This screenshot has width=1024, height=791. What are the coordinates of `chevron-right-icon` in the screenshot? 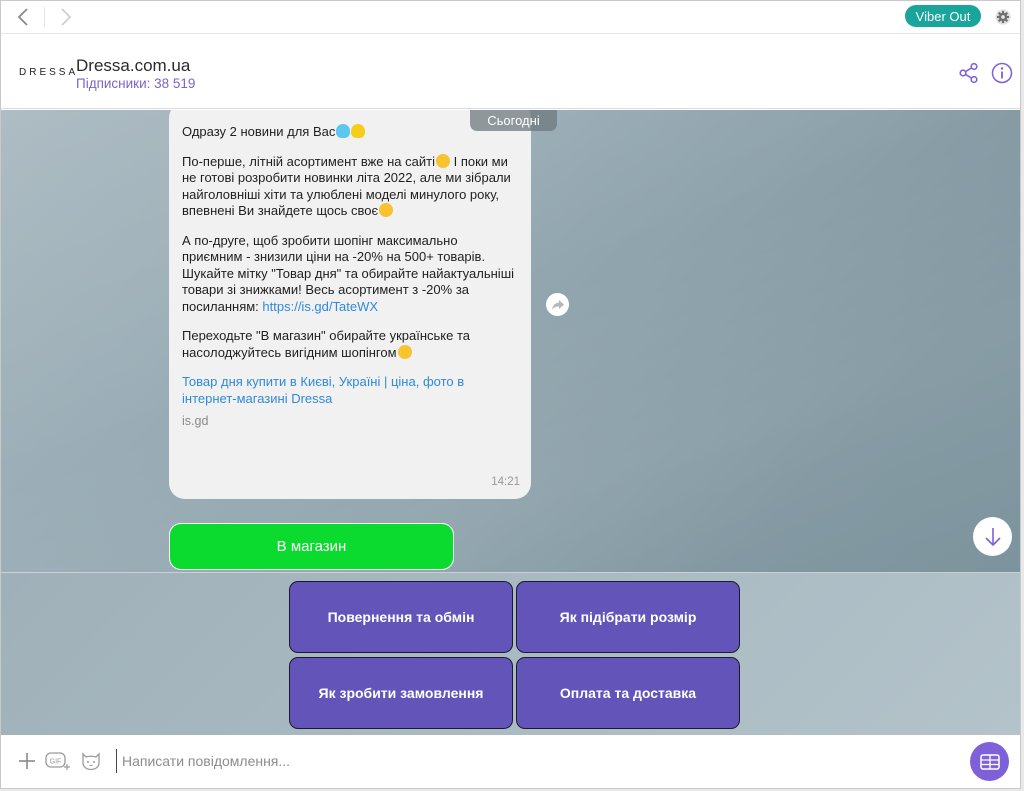 It's located at (66, 17).